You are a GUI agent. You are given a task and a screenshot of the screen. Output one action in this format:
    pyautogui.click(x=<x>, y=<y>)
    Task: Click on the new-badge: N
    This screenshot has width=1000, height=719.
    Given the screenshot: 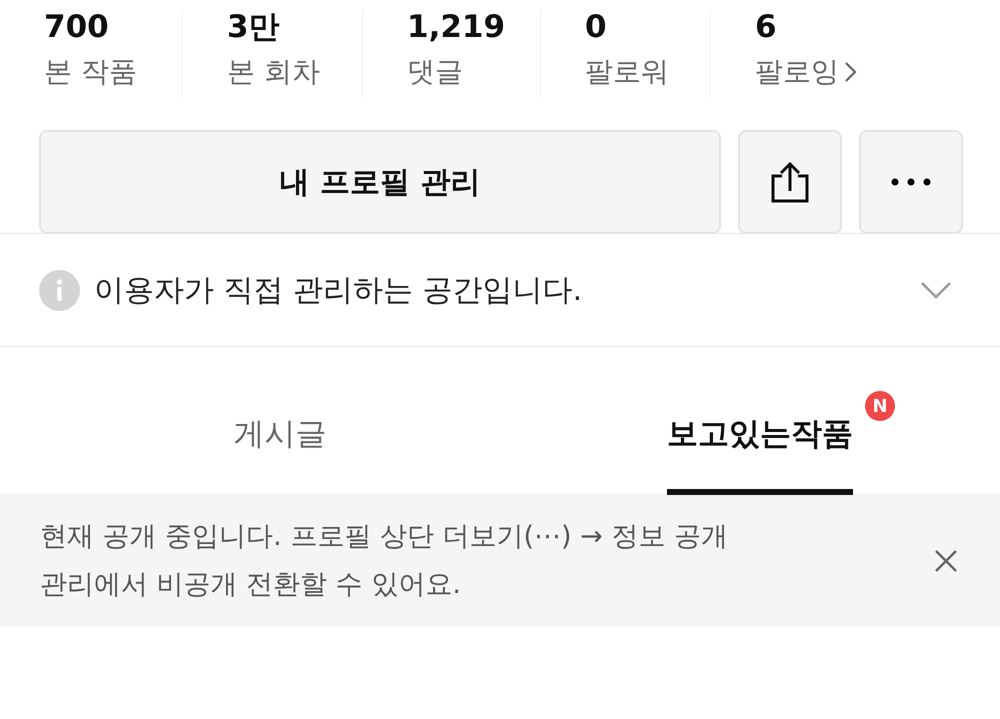 What is the action you would take?
    pyautogui.click(x=880, y=406)
    